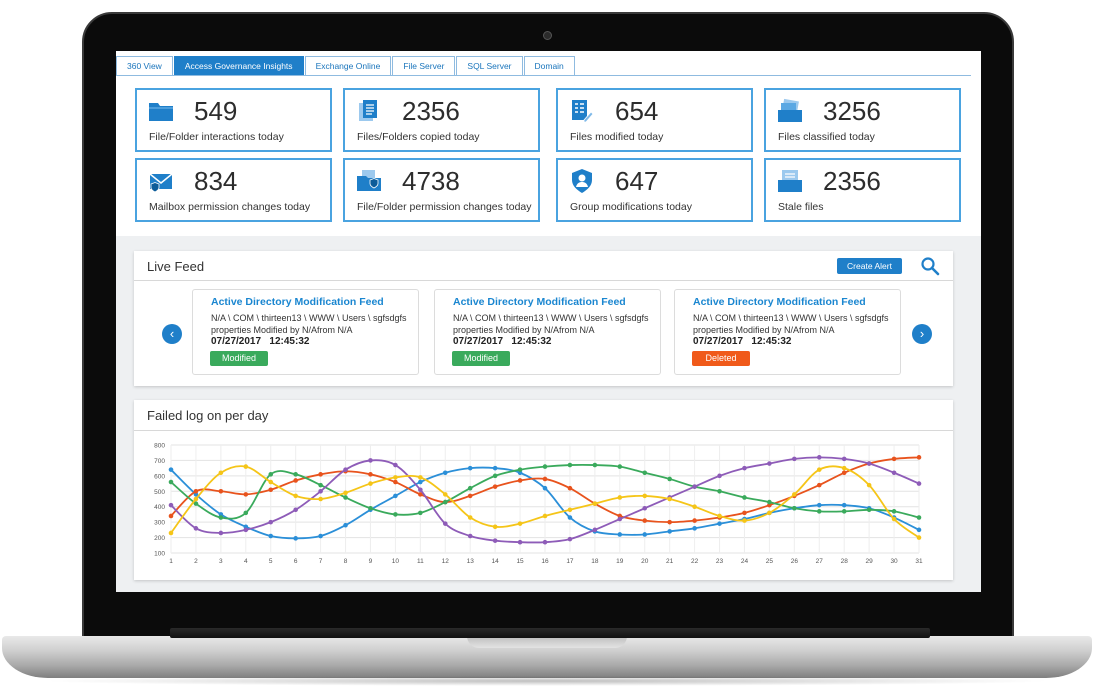 The width and height of the screenshot is (1094, 689). What do you see at coordinates (489, 66) in the screenshot?
I see `tab-sql-server: SQL Server` at bounding box center [489, 66].